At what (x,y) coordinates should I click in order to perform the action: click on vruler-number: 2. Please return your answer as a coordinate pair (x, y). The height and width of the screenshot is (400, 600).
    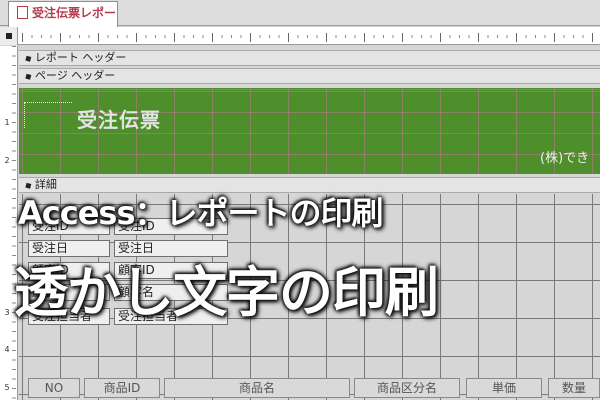
    Looking at the image, I should click on (7, 160).